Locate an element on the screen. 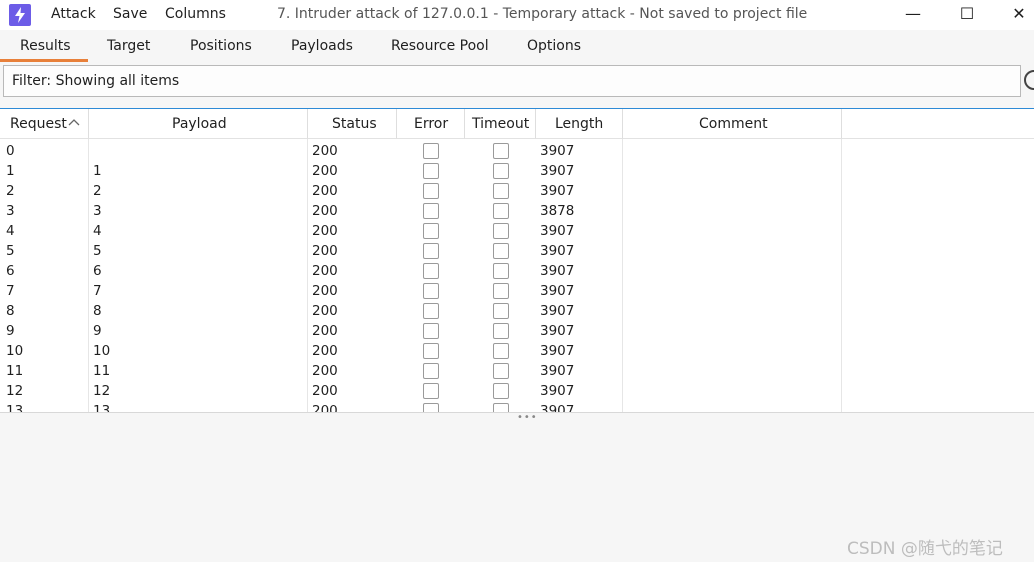 The height and width of the screenshot is (562, 1034). column-header-length: Length is located at coordinates (579, 124).